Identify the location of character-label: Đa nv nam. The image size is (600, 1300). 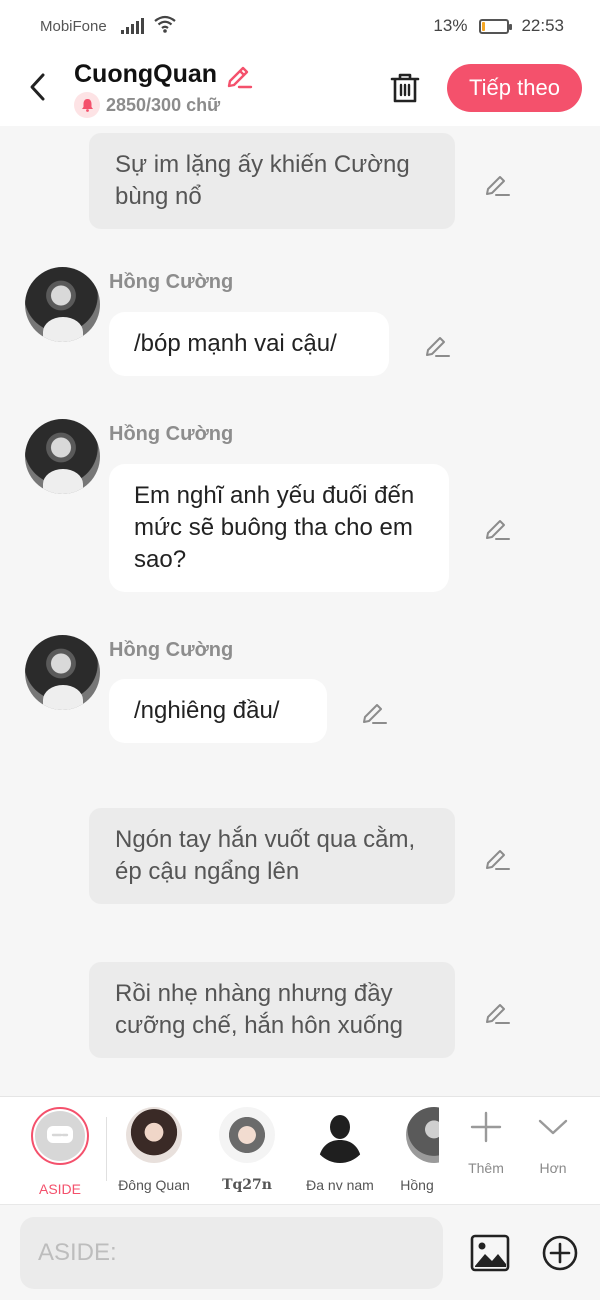
(340, 1185).